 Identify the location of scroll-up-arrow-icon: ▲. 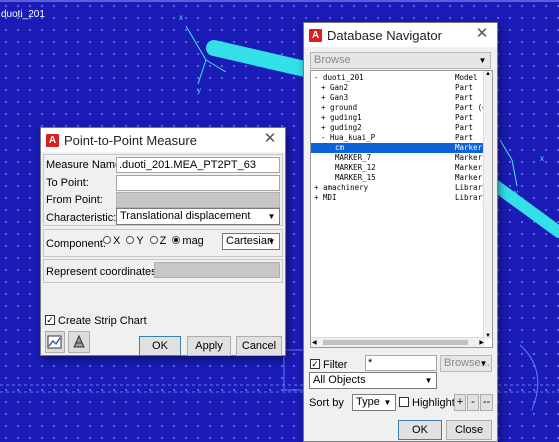
(488, 74).